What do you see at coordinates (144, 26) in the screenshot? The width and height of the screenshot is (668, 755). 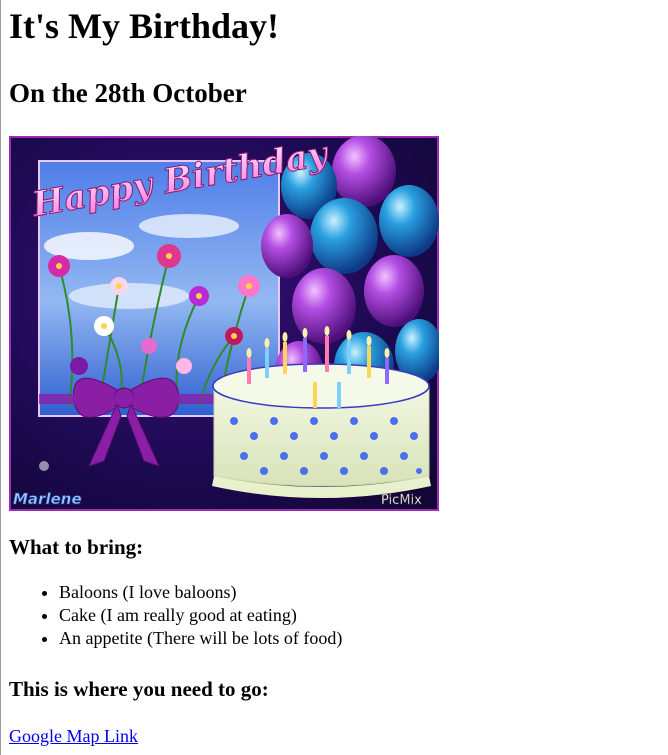 I see `page-title: It's My Birthday!` at bounding box center [144, 26].